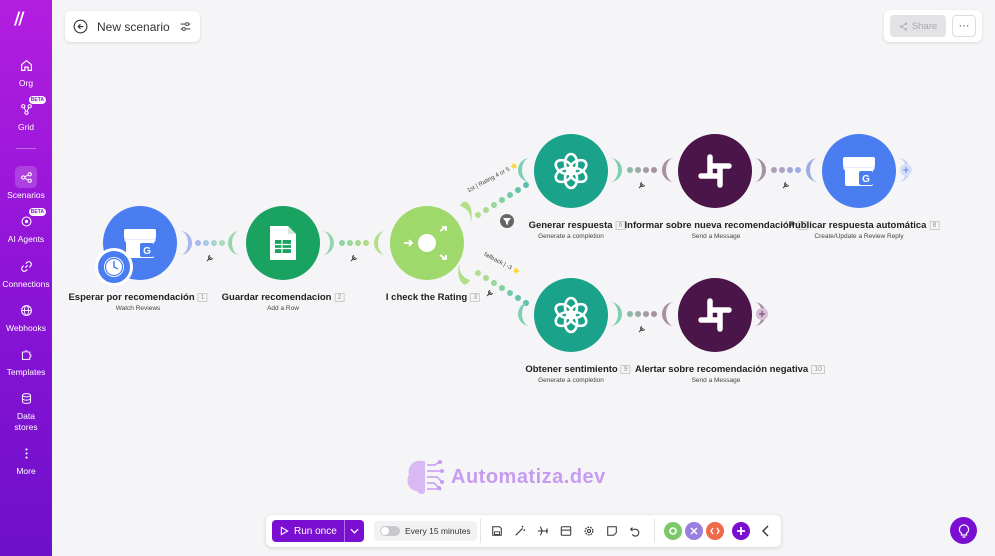 The height and width of the screenshot is (556, 995). I want to click on watermark: Automatiza.dev, so click(504, 477).